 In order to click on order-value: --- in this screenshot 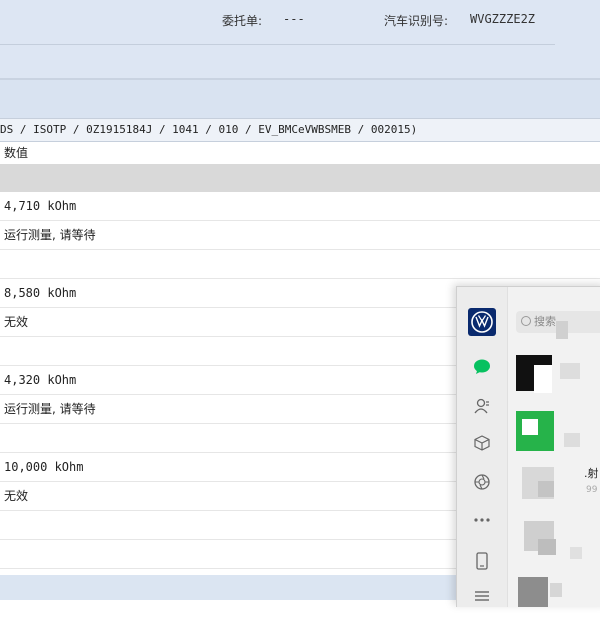, I will do `click(294, 19)`.